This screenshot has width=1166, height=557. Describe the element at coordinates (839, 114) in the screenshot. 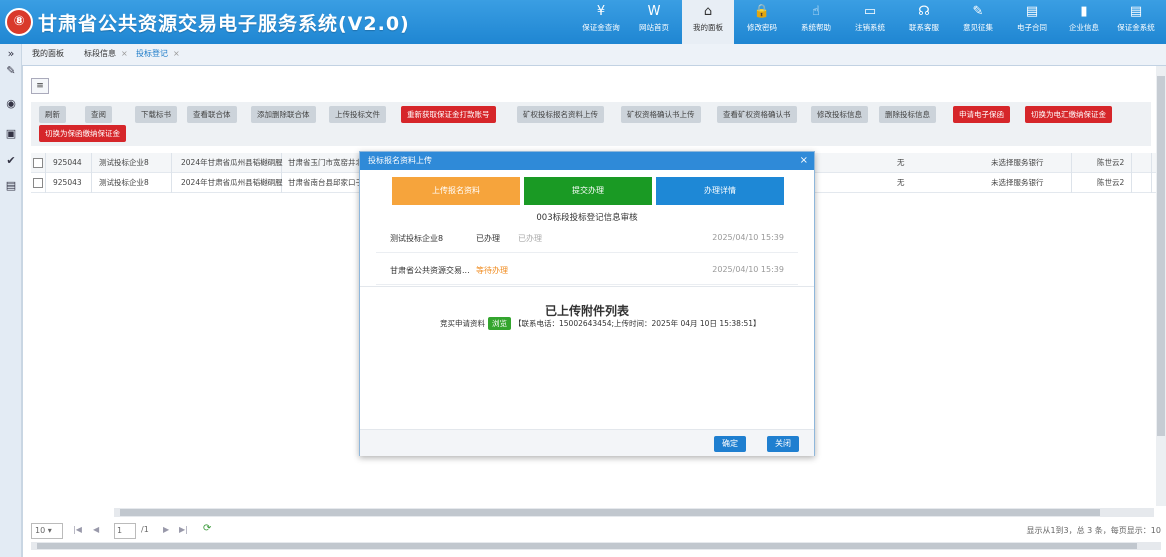

I see `toolbar-button-10: 修改投标信息` at that location.